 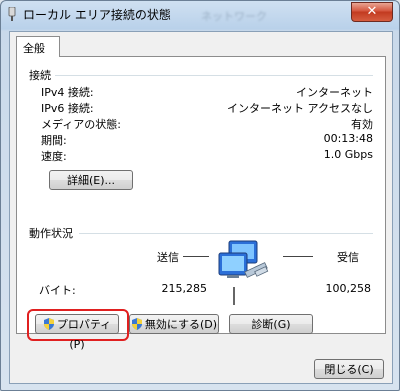 What do you see at coordinates (271, 324) in the screenshot?
I see `diagnose-button: 診断(G)` at bounding box center [271, 324].